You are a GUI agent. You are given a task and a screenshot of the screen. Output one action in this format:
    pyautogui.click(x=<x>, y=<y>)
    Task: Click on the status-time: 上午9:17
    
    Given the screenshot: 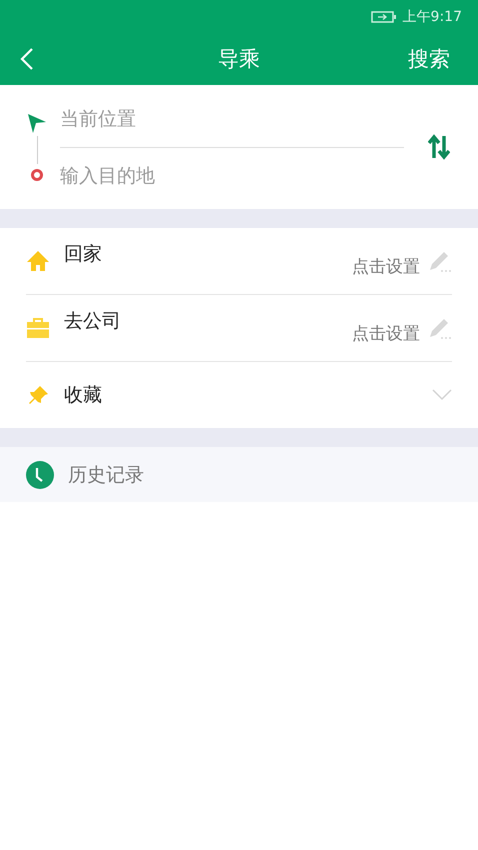 What is the action you would take?
    pyautogui.click(x=432, y=17)
    